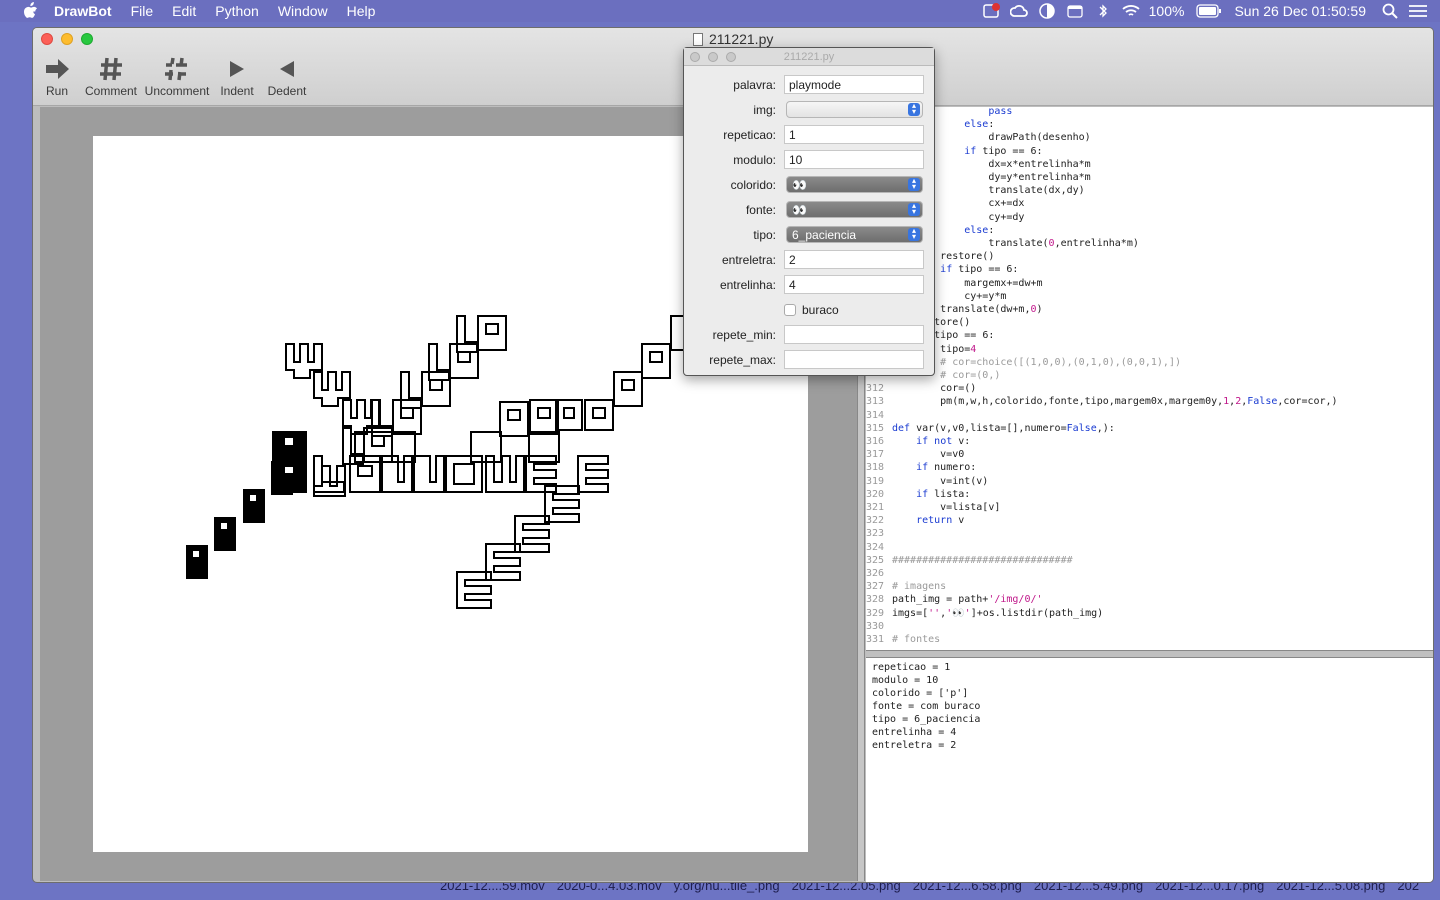 The height and width of the screenshot is (900, 1440). I want to click on code-text: if numero:, so click(946, 468).